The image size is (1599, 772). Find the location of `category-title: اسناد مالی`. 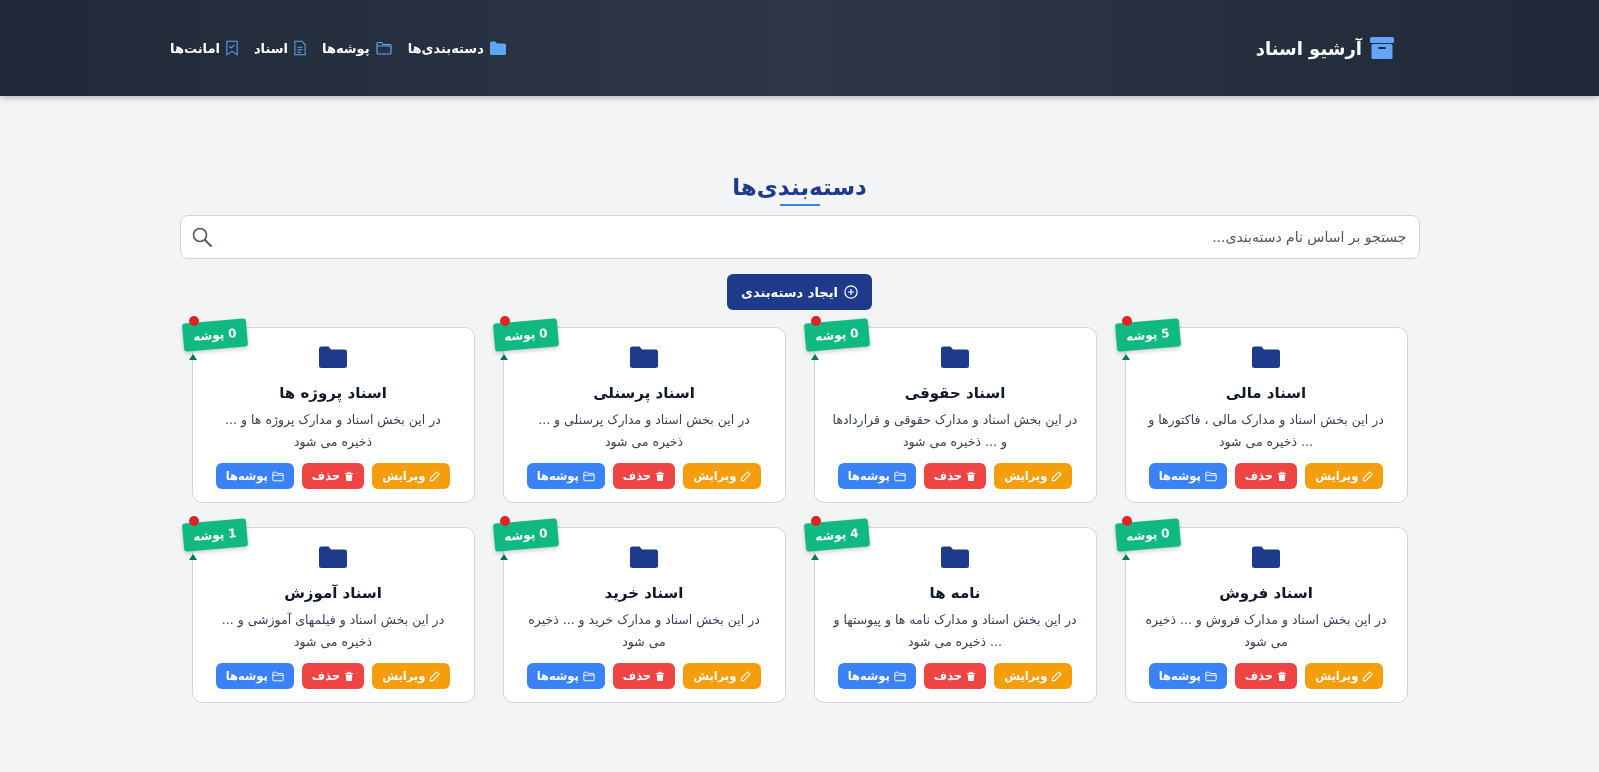

category-title: اسناد مالی is located at coordinates (1266, 393).